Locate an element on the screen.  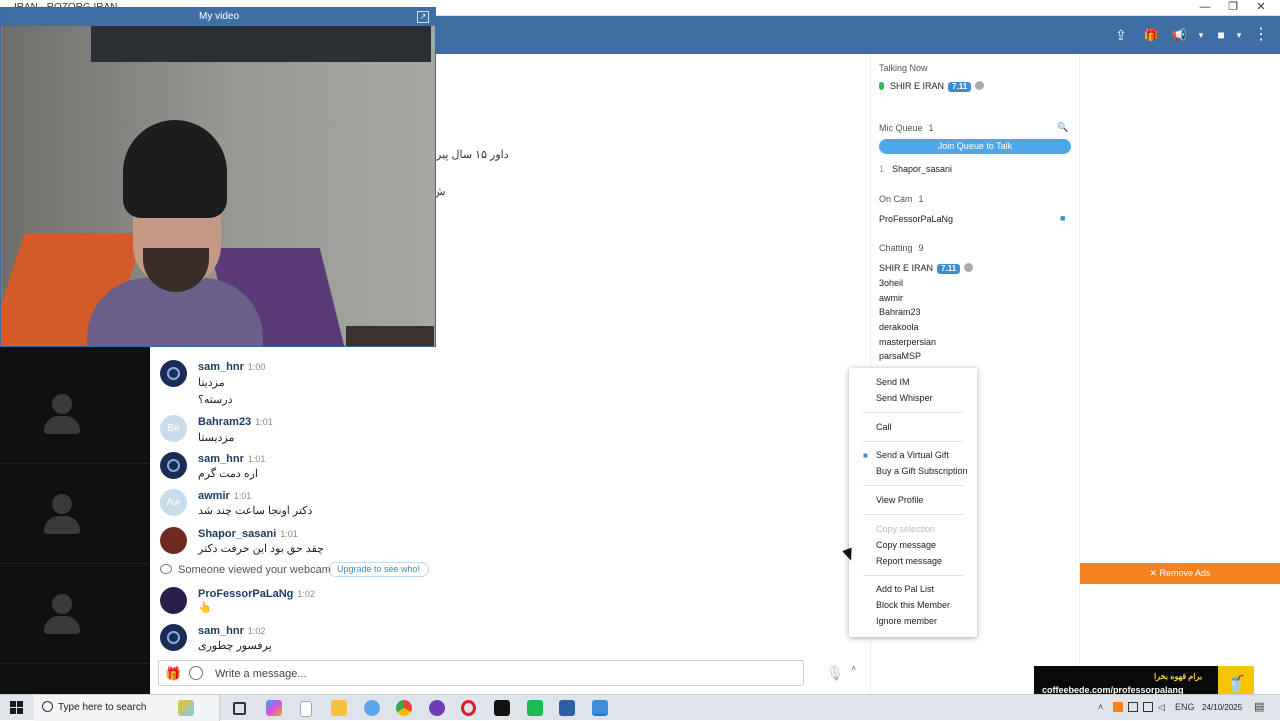
chatting-user: derakoola is located at coordinates (899, 327).